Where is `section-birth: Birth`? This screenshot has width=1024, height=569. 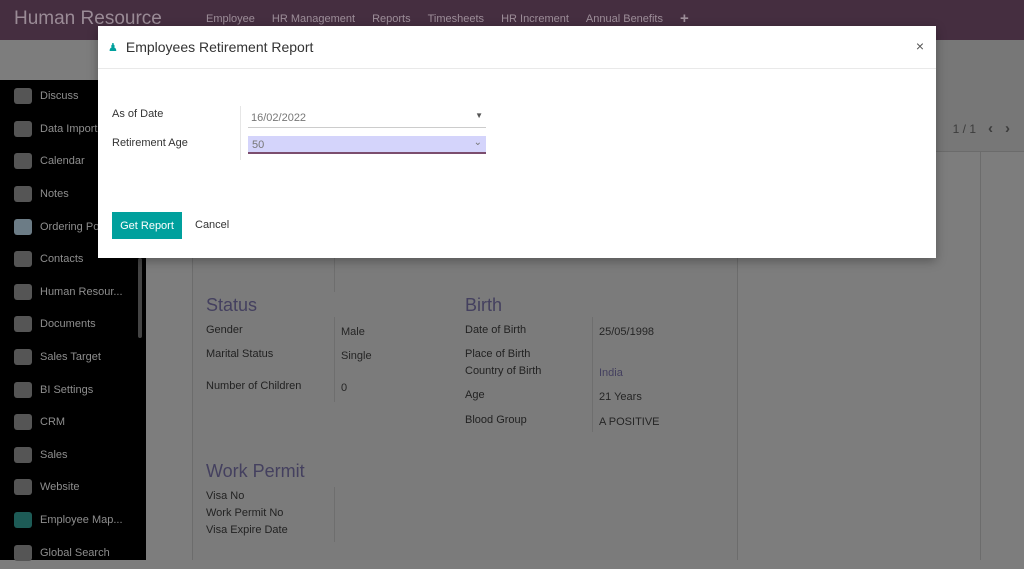
section-birth: Birth is located at coordinates (484, 305).